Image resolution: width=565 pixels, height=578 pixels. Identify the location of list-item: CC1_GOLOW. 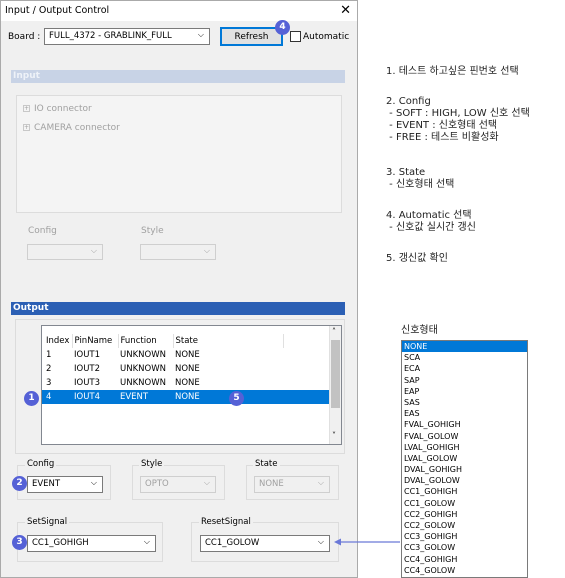
(464, 503).